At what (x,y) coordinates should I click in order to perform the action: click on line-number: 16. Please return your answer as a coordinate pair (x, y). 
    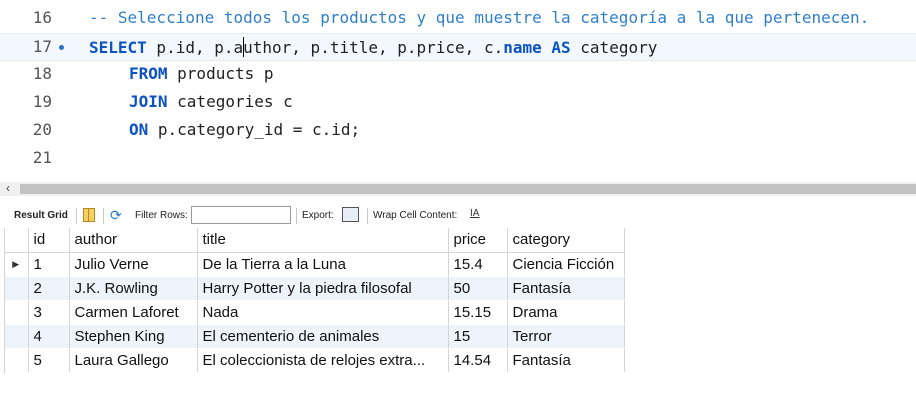
    Looking at the image, I should click on (42, 17).